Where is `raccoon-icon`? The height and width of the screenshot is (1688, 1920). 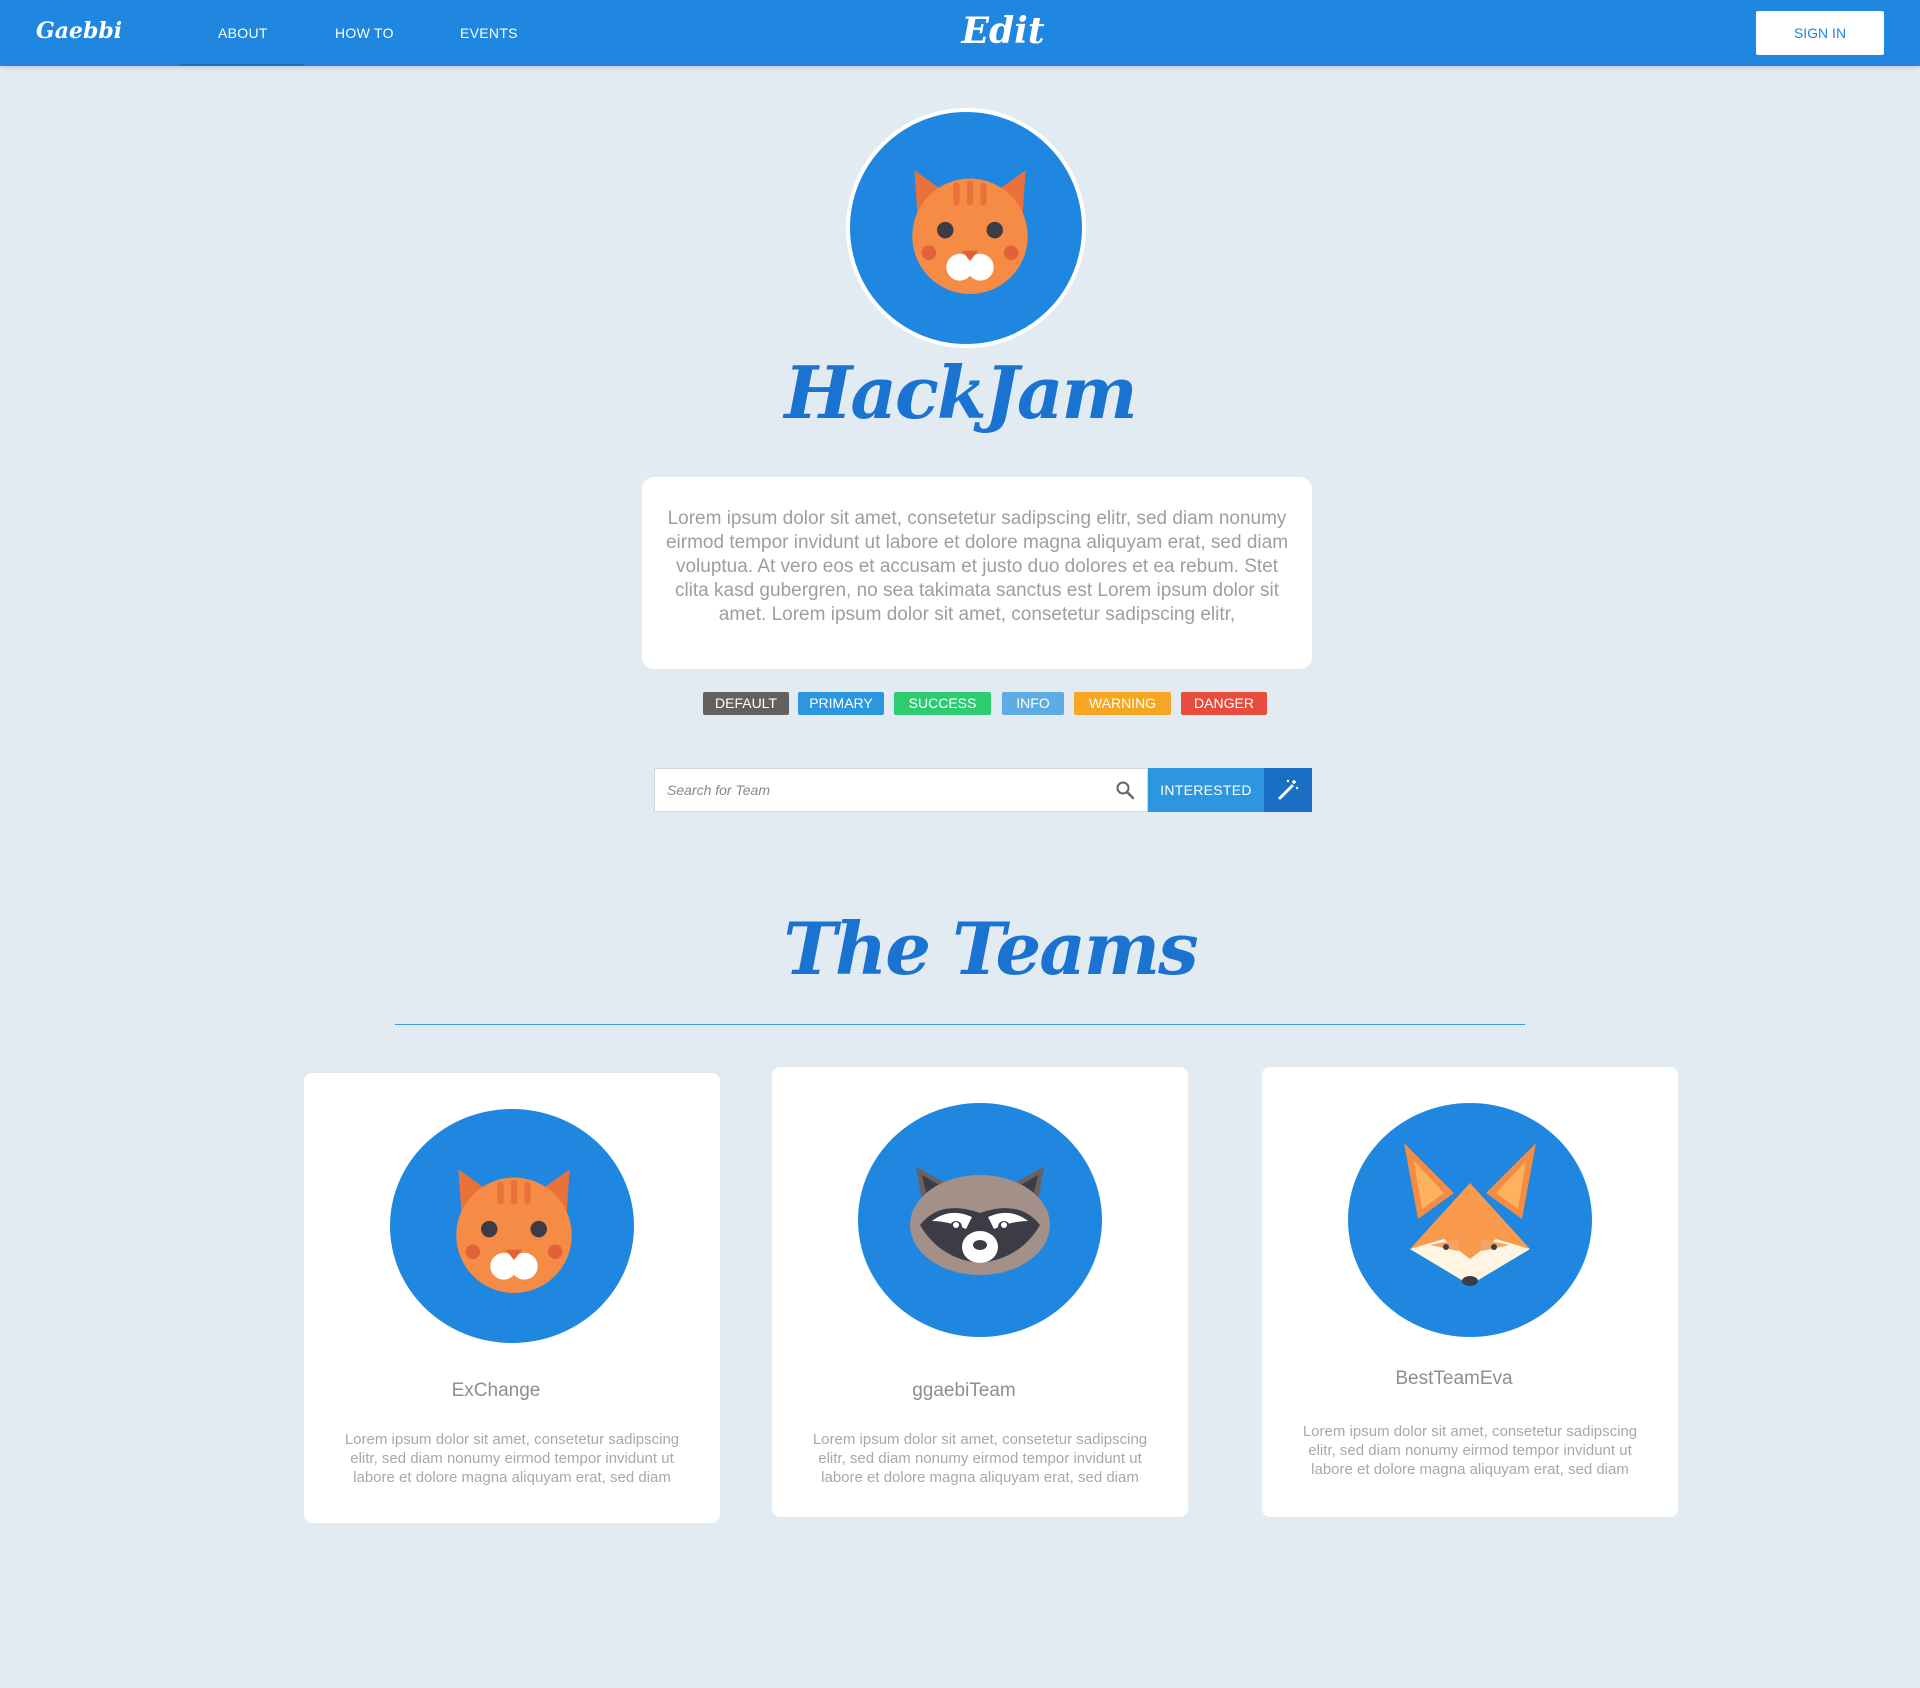 raccoon-icon is located at coordinates (980, 1221).